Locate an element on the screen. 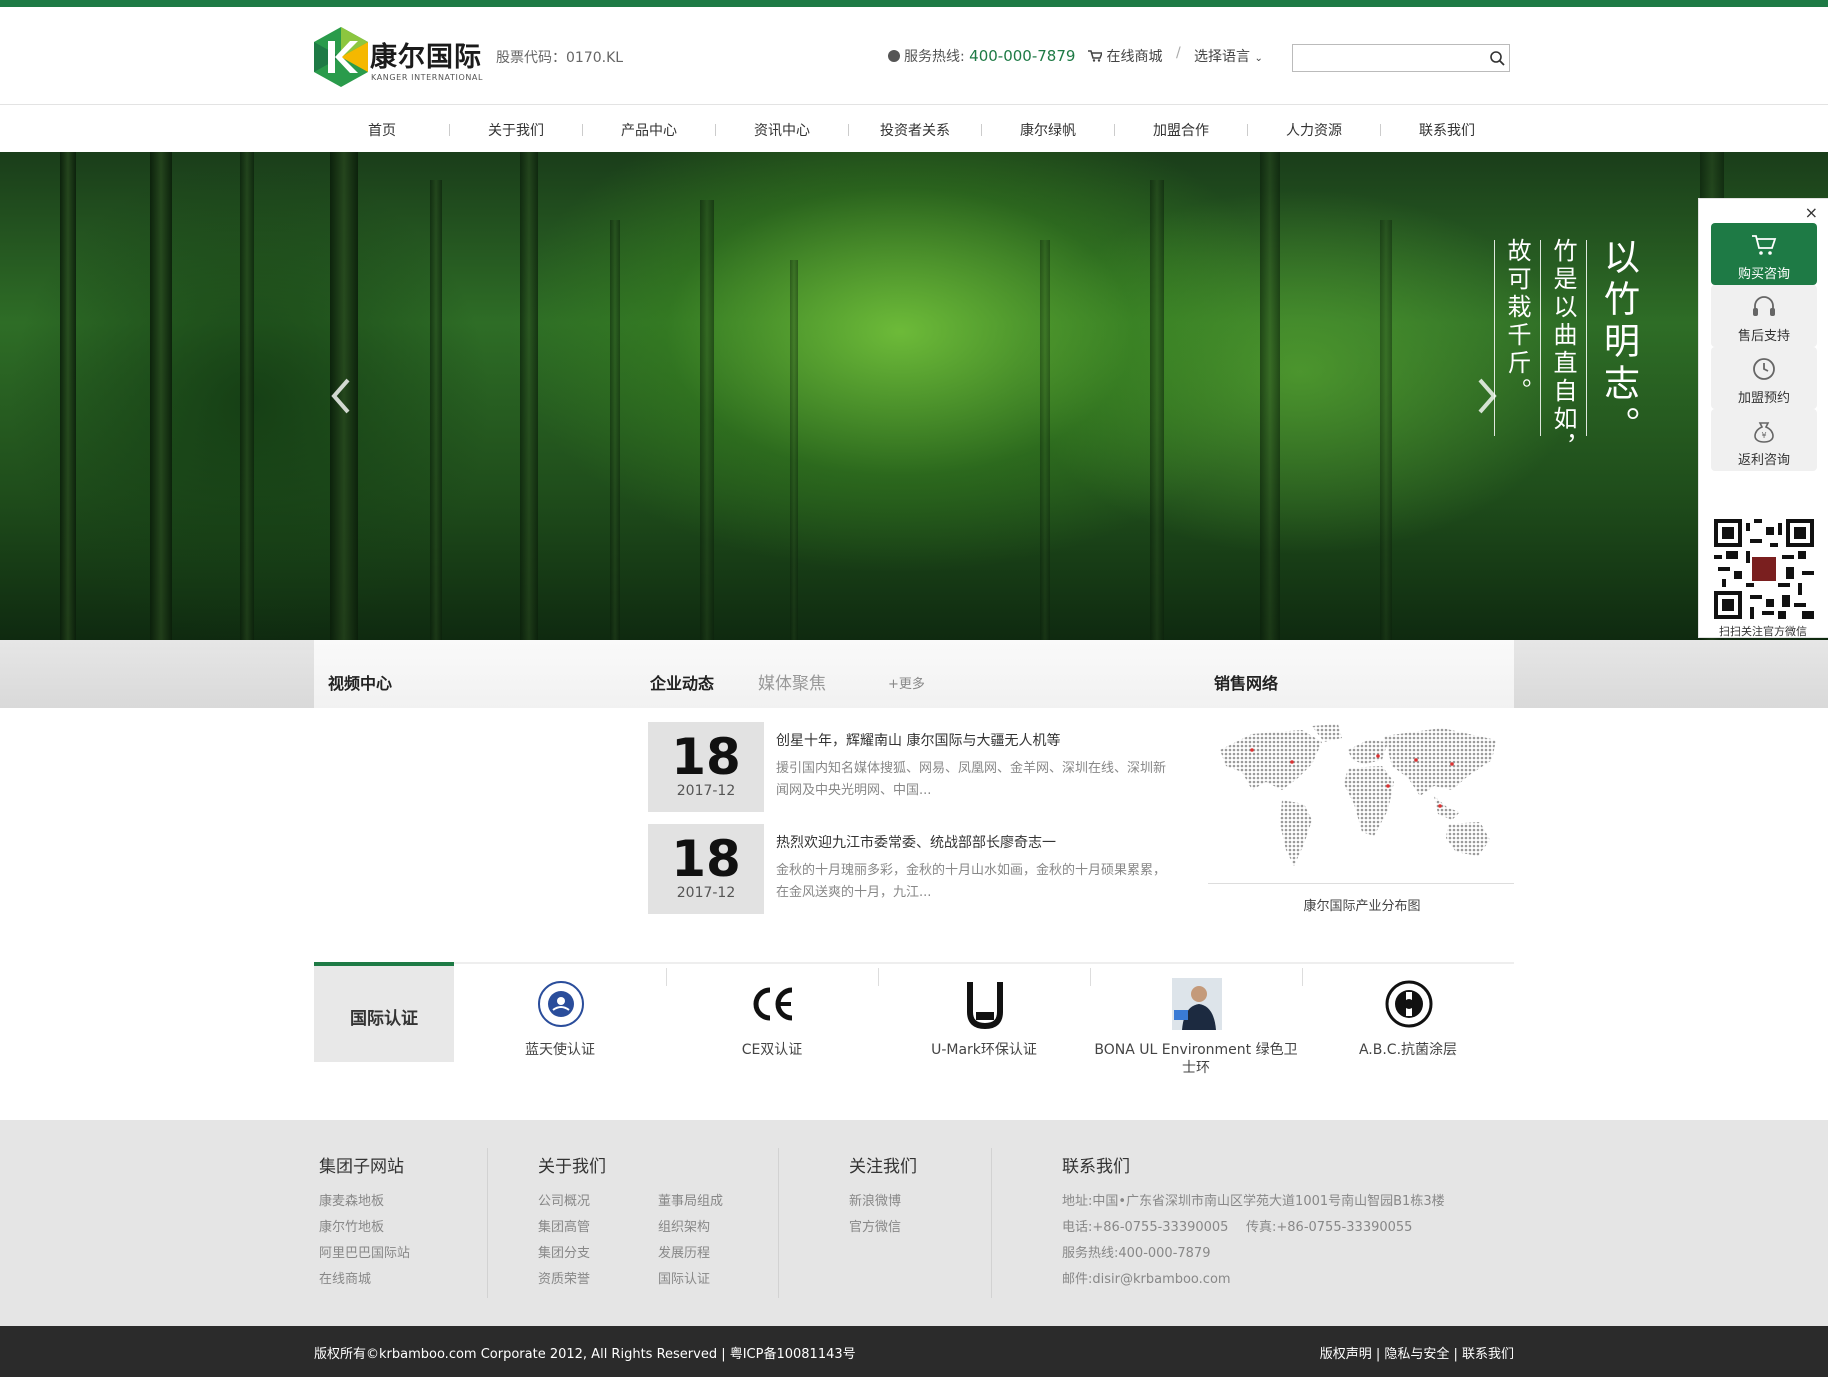 Image resolution: width=1828 pixels, height=1377 pixels. footer-link: 新浪微博 is located at coordinates (875, 1199).